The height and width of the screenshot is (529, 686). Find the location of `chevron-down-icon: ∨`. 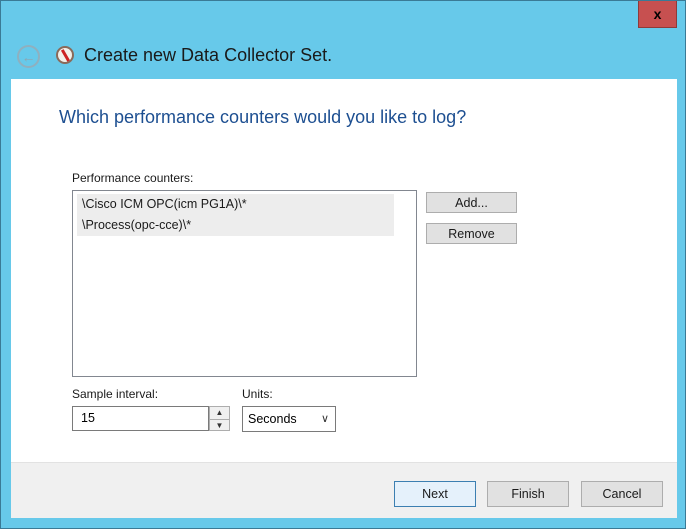

chevron-down-icon: ∨ is located at coordinates (324, 419).